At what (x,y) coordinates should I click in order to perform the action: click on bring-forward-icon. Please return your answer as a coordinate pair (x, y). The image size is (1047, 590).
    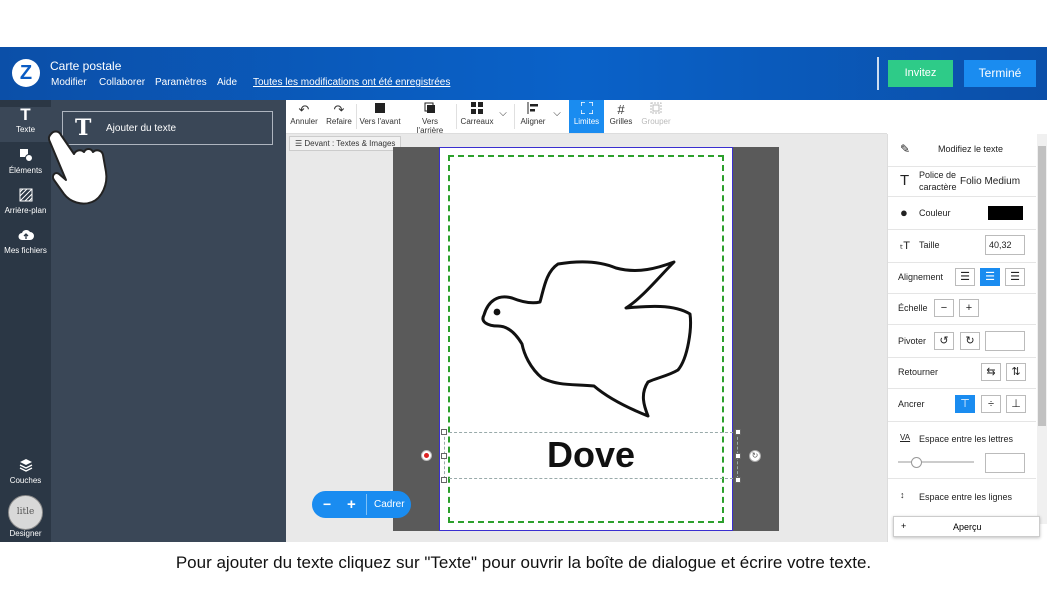
    Looking at the image, I should click on (380, 108).